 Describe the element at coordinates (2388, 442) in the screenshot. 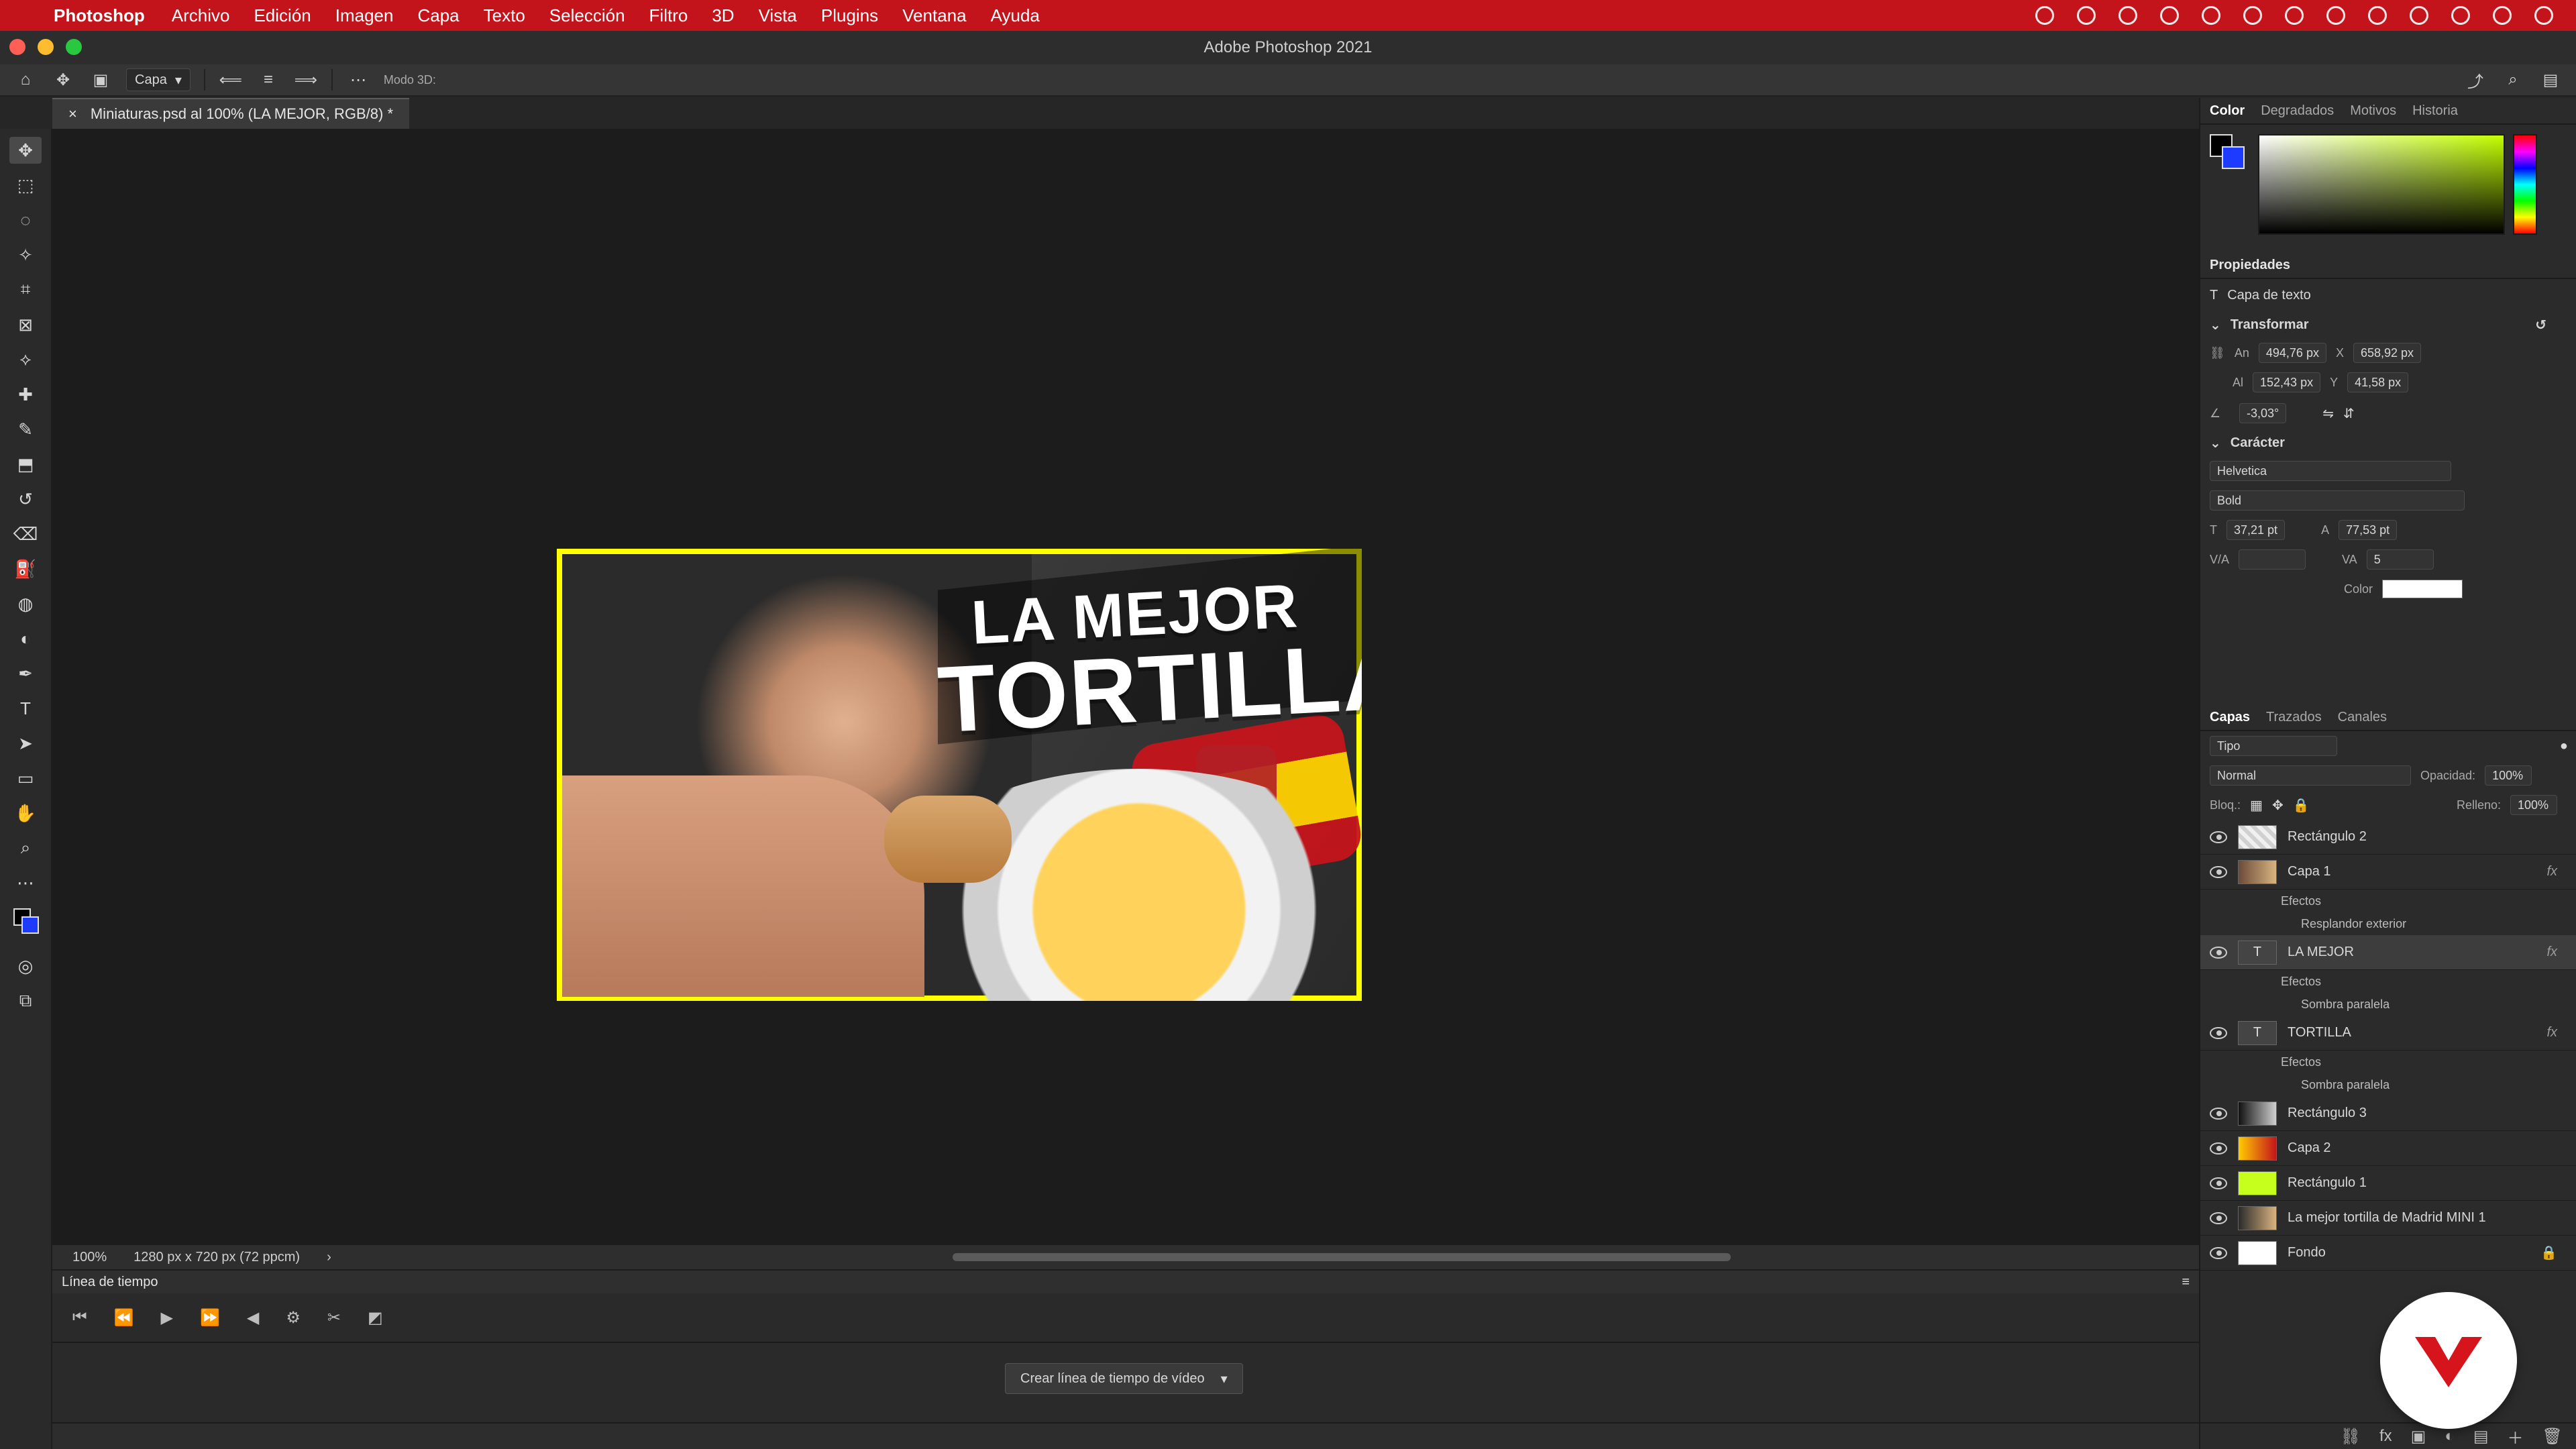

I see `character-section: ⌄ Carácter` at that location.